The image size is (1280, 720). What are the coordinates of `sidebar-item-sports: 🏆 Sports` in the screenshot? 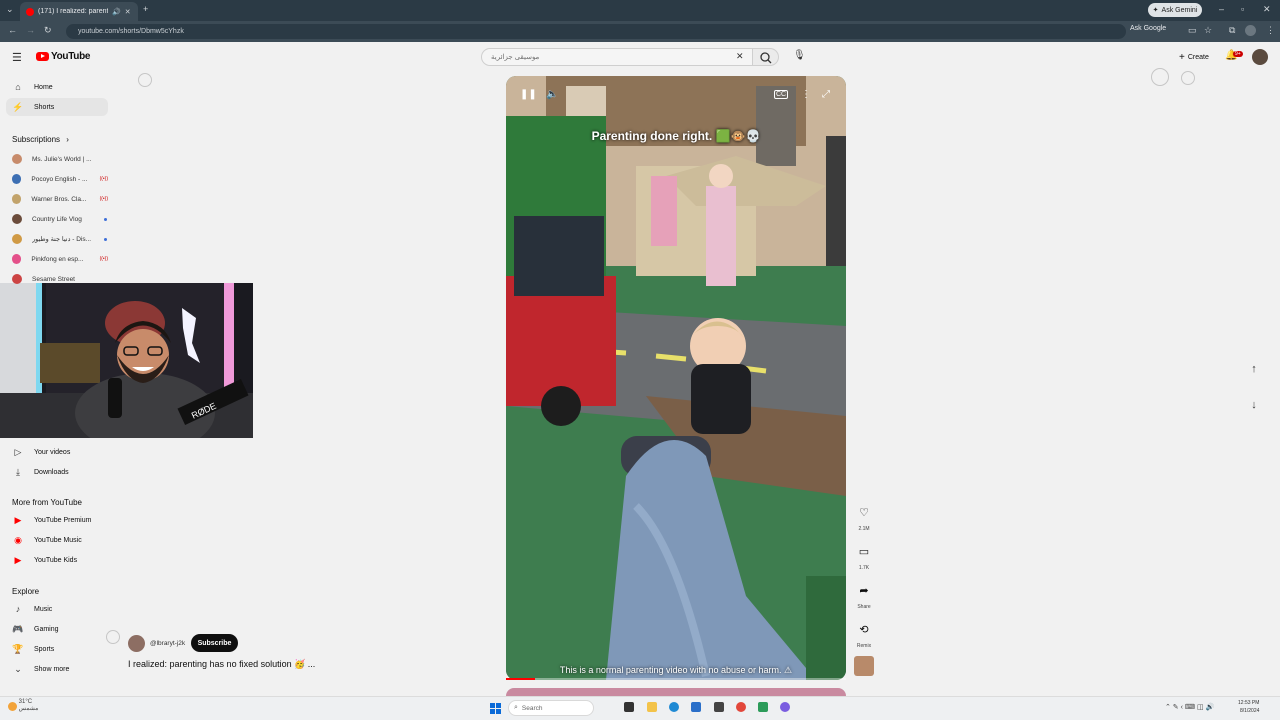 It's located at (57, 649).